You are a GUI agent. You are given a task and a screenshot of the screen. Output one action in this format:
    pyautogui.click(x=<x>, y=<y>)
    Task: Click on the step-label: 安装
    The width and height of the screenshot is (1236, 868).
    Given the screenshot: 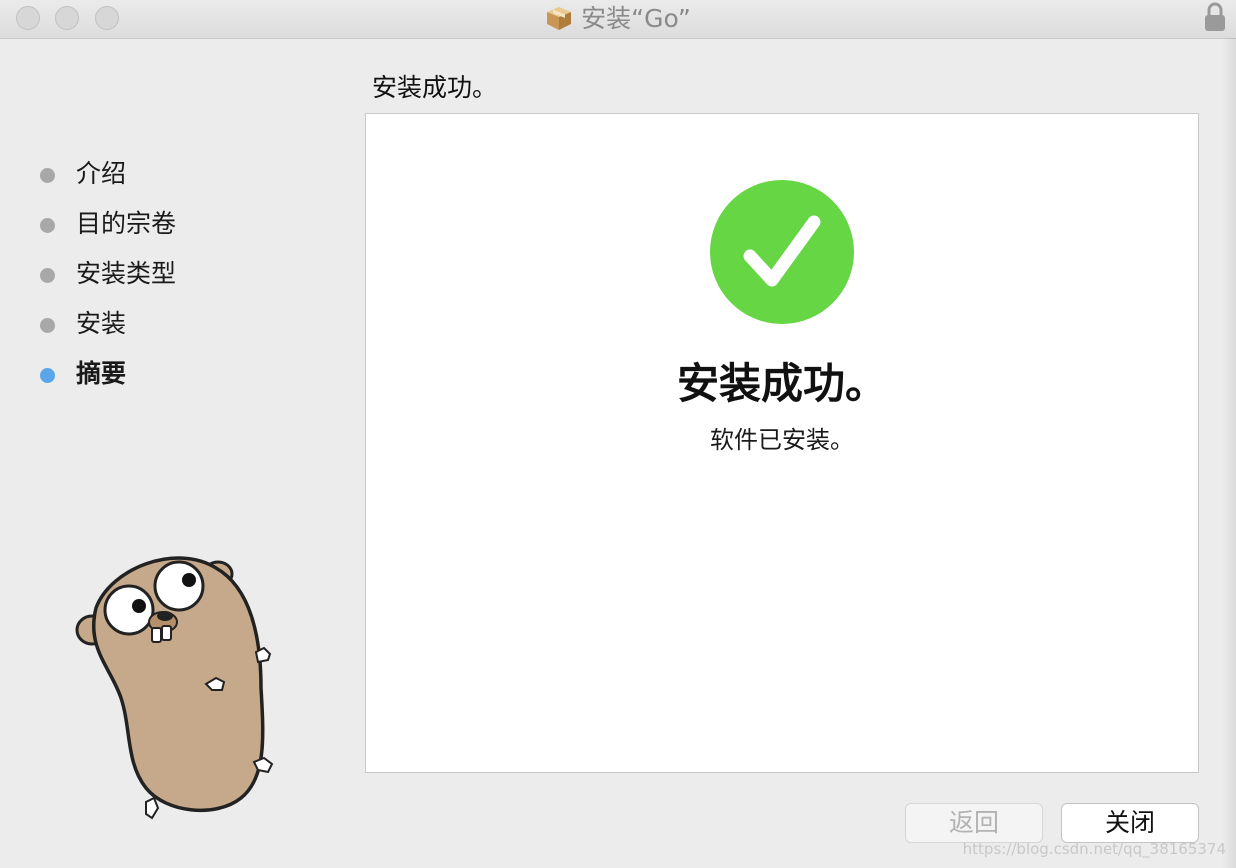 What is the action you would take?
    pyautogui.click(x=101, y=323)
    